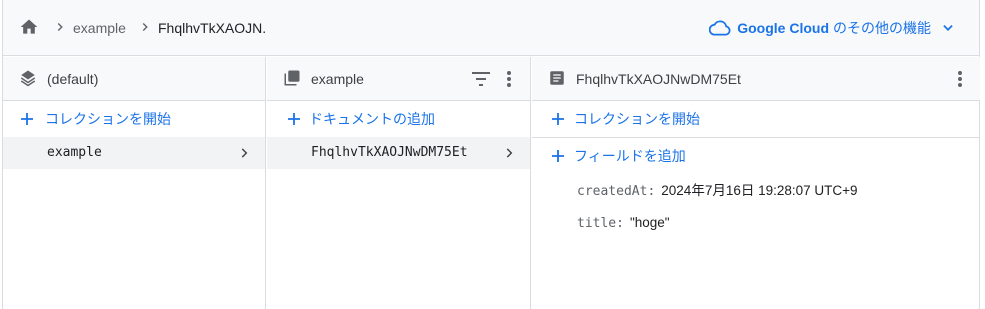 The width and height of the screenshot is (985, 309). I want to click on document-list-item: FhqlhvTkXAOJNwDM75Et, so click(398, 153).